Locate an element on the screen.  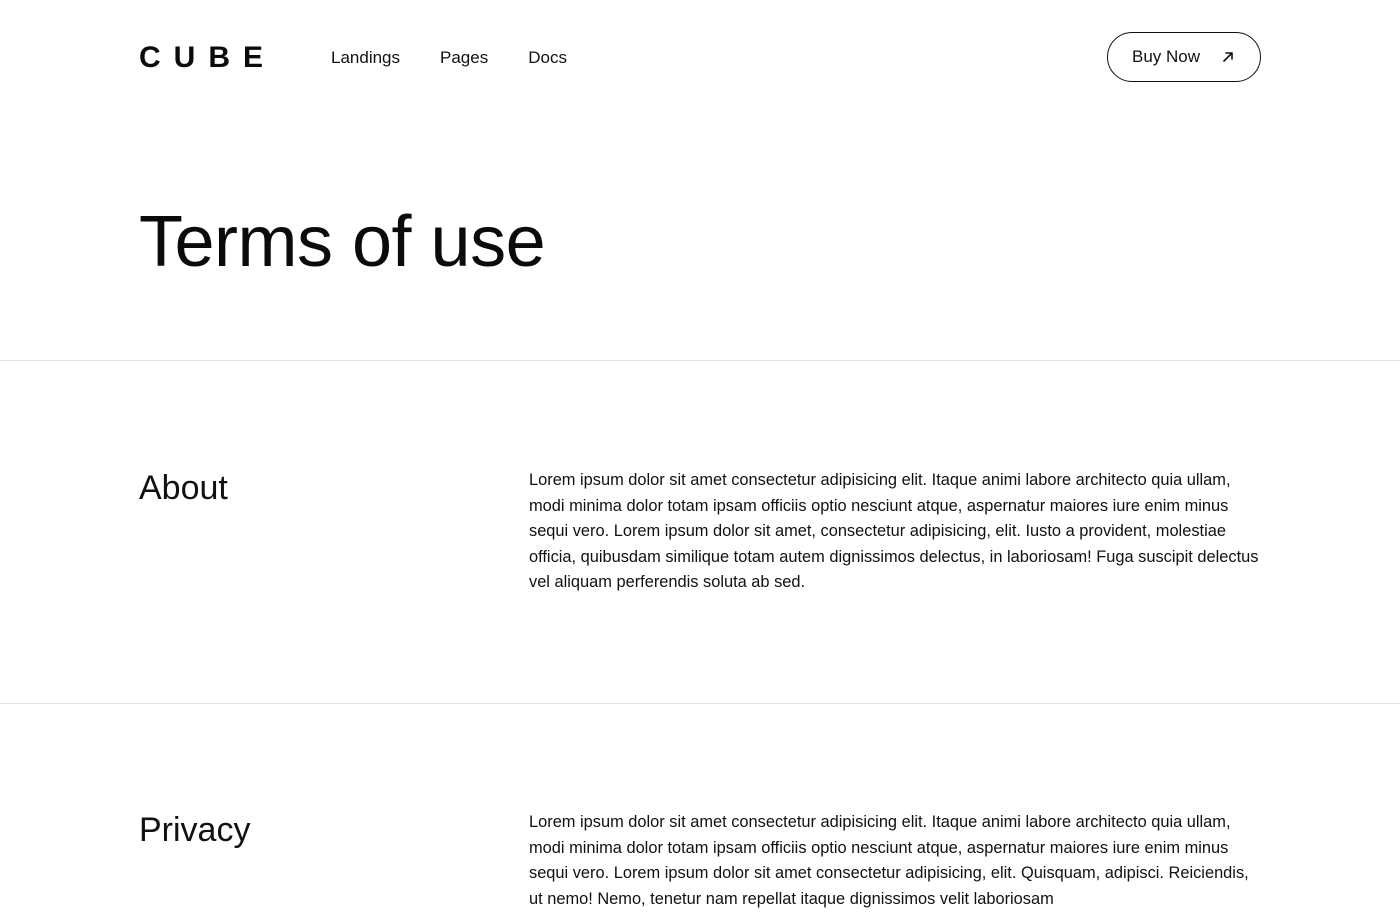
buy-now-button: Buy Now is located at coordinates (1184, 57).